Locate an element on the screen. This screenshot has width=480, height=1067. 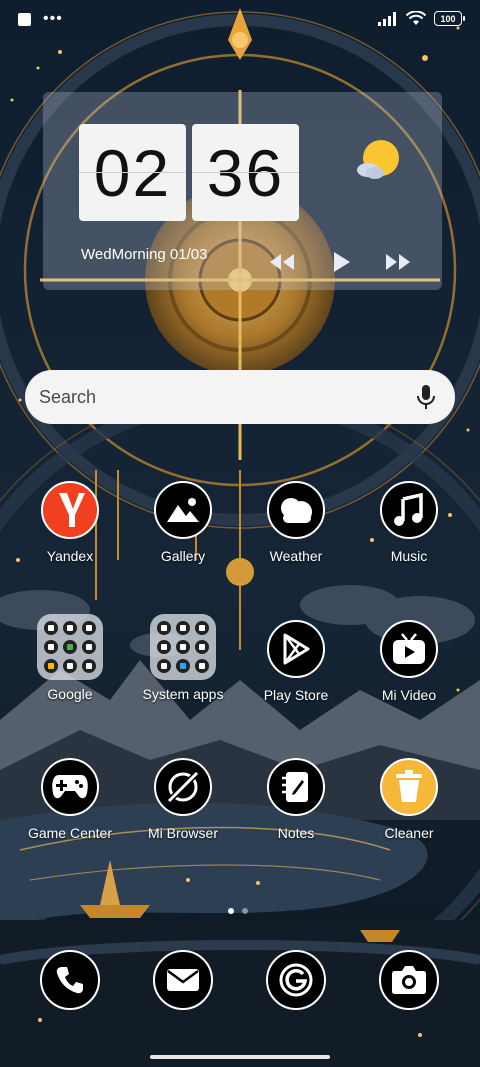
app-mi-video: Mi Video is located at coordinates (409, 666).